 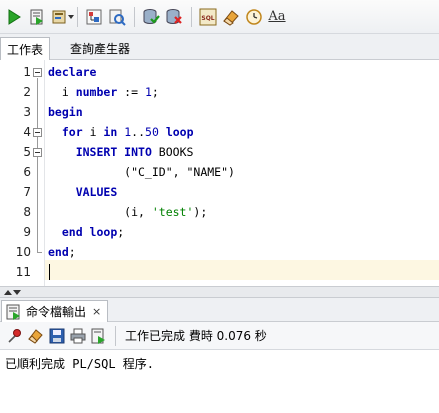 I want to click on line-number: 8, so click(x=27, y=212).